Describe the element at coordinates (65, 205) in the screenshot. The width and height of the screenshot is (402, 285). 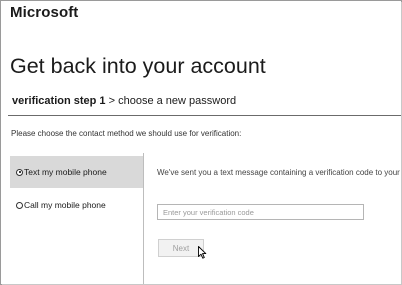
I see `option-label: Call my mobile phone` at that location.